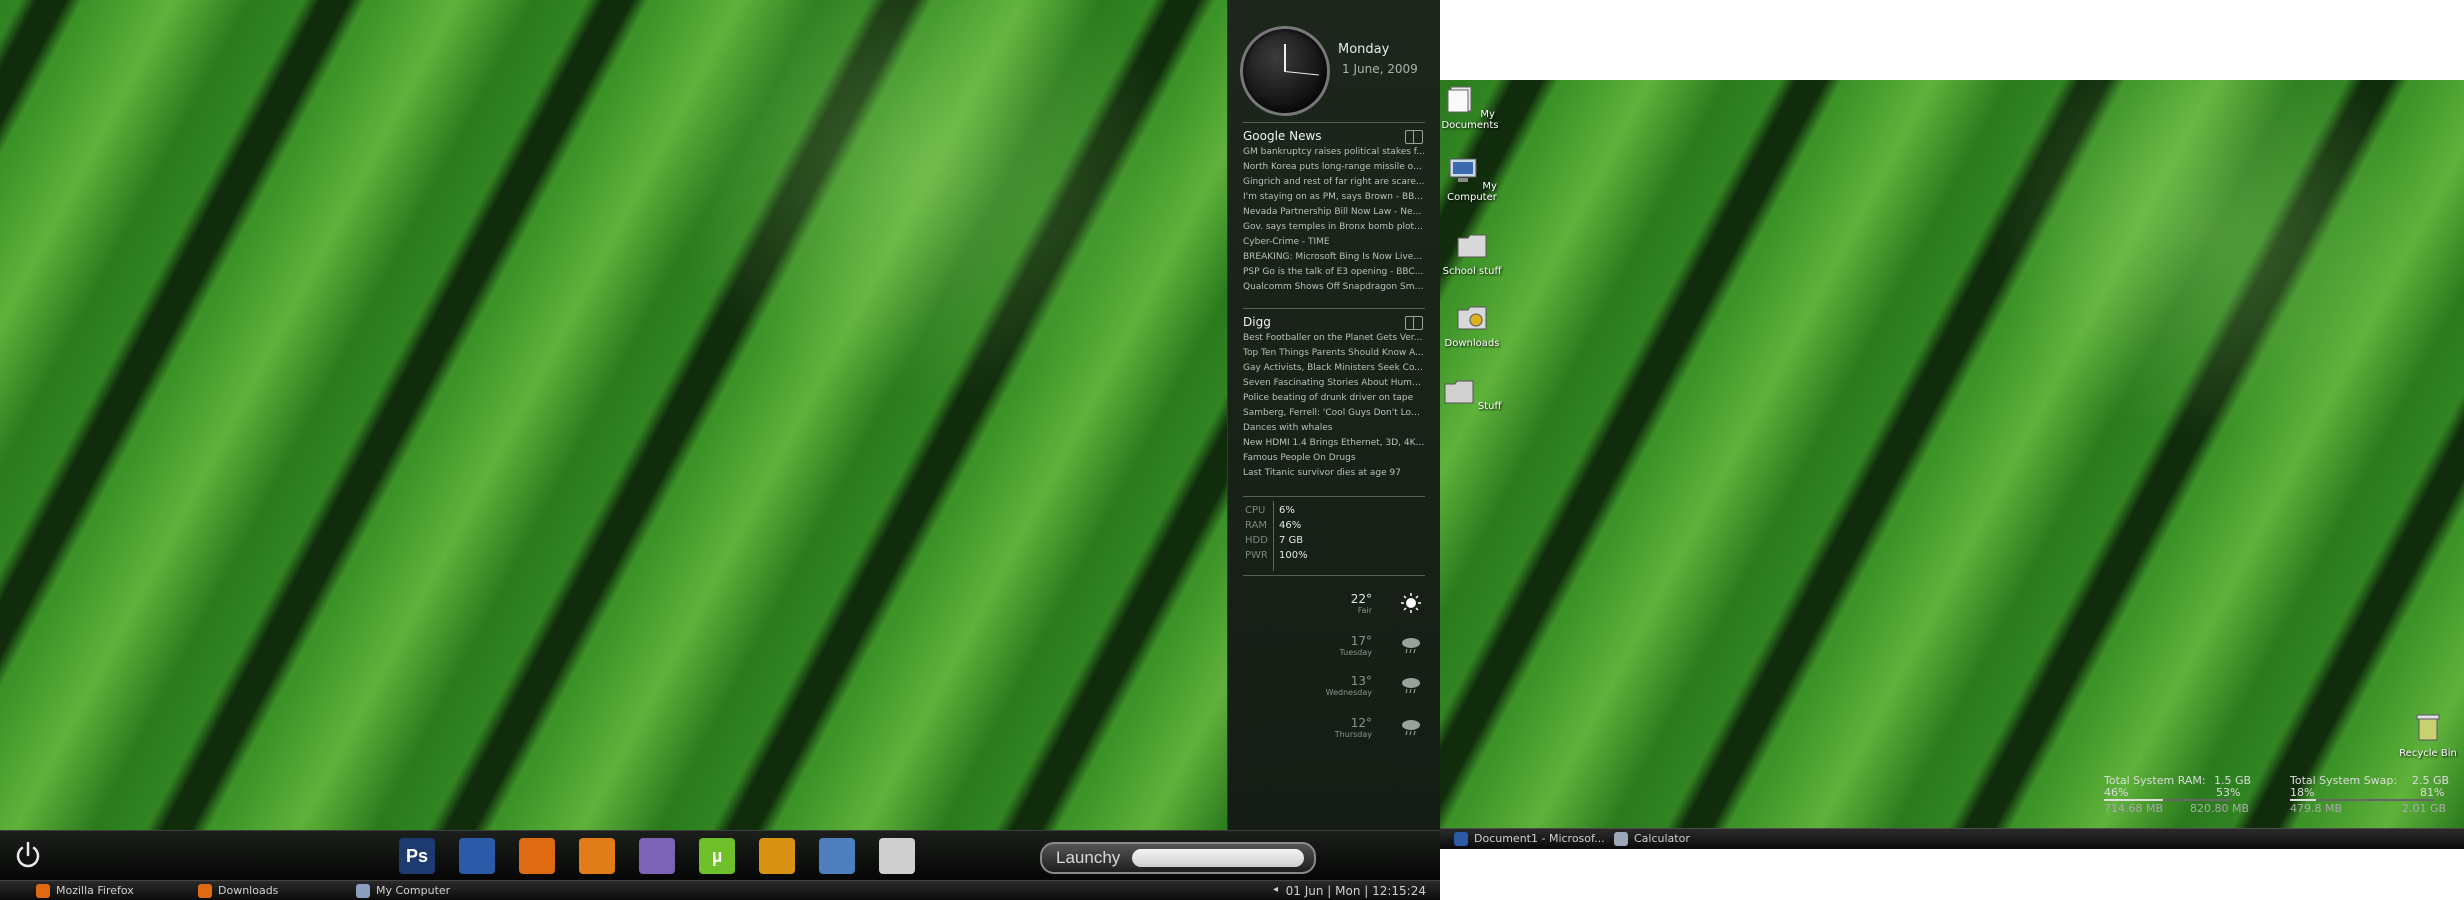  What do you see at coordinates (1489, 406) in the screenshot?
I see `desktop-icon-label: Stuff` at bounding box center [1489, 406].